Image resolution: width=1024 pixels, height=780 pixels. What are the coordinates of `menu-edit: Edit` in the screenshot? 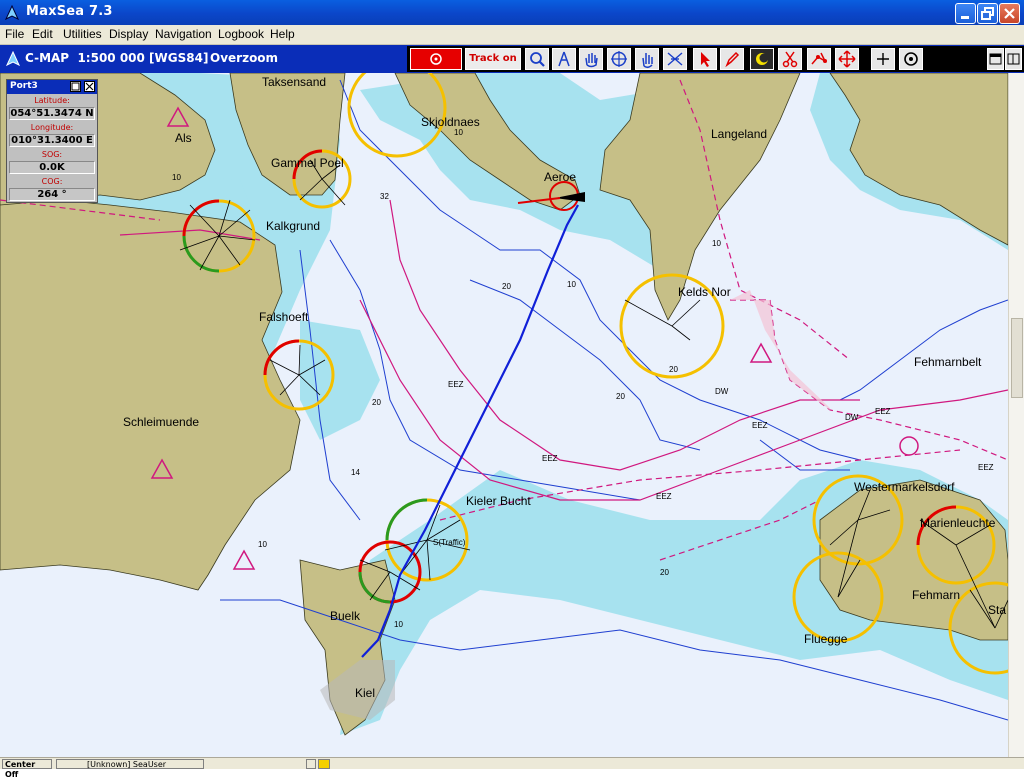 It's located at (42, 34).